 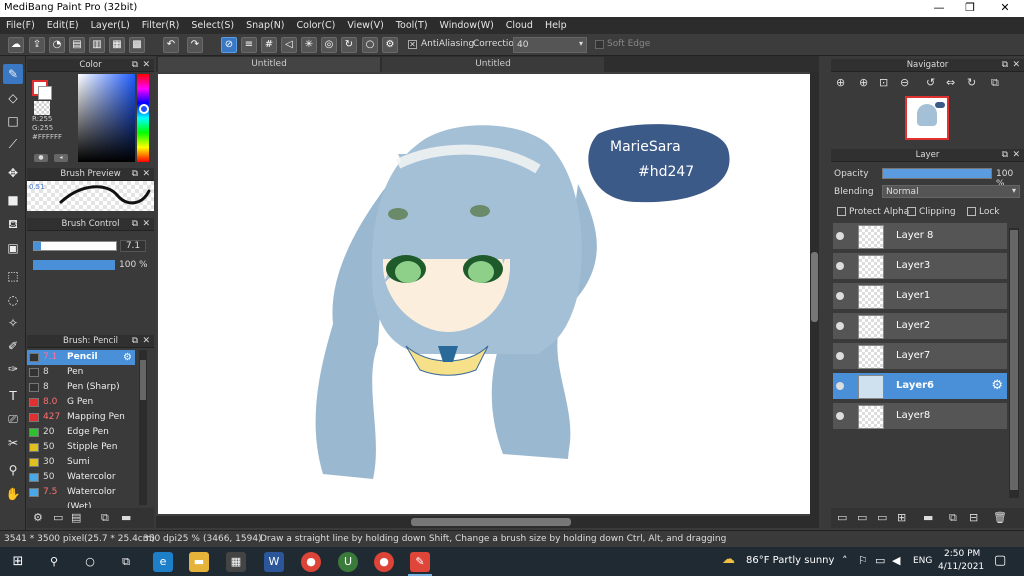 What do you see at coordinates (45, 93) in the screenshot?
I see `background-color-swatch` at bounding box center [45, 93].